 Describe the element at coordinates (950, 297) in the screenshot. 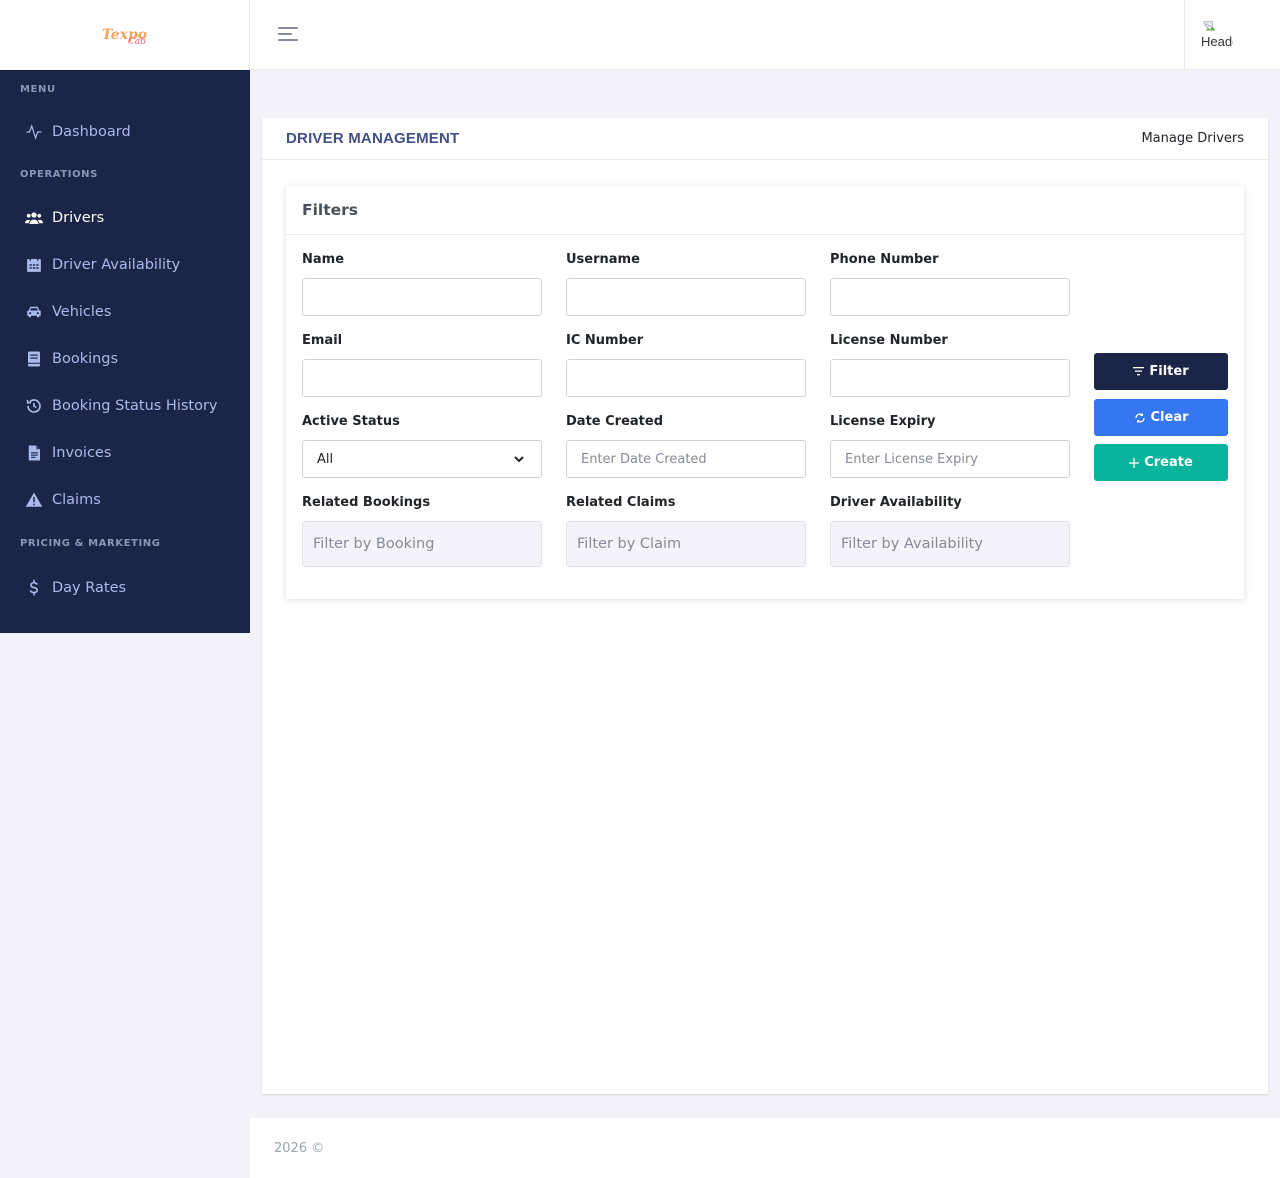

I see `phone-number-input` at that location.